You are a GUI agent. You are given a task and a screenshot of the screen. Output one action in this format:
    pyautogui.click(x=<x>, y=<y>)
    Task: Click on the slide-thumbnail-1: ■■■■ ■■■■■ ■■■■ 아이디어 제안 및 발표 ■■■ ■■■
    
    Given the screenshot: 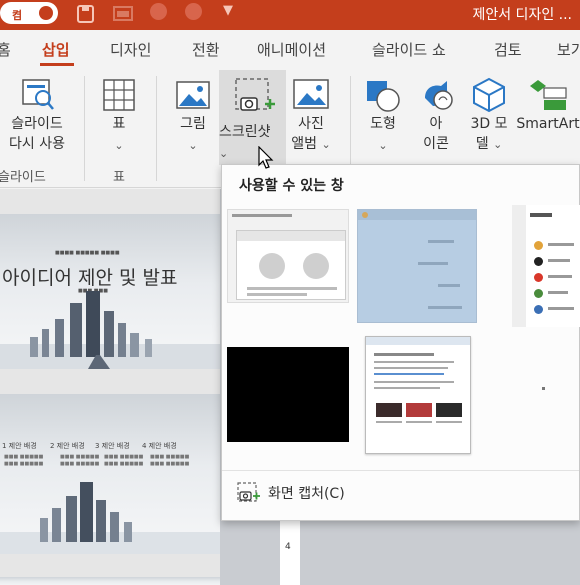 What is the action you would take?
    pyautogui.click(x=110, y=291)
    